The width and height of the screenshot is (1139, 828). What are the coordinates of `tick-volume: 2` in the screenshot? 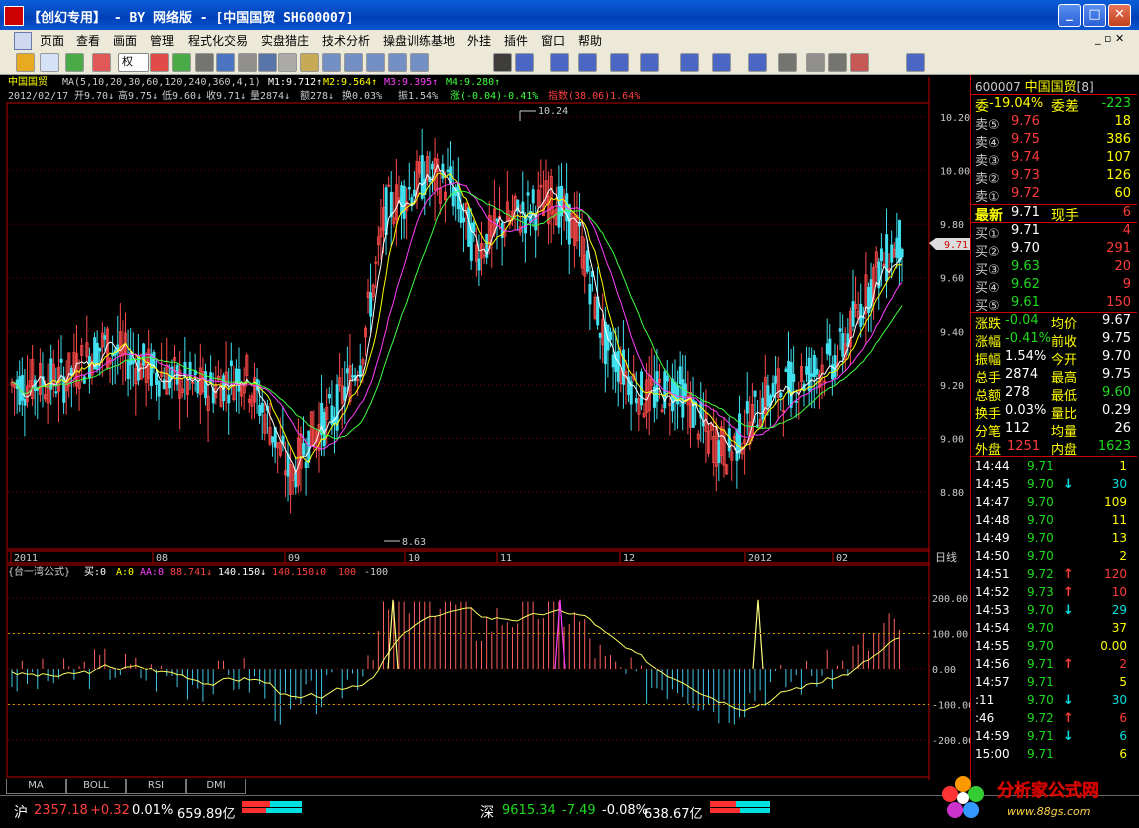 It's located at (1123, 664).